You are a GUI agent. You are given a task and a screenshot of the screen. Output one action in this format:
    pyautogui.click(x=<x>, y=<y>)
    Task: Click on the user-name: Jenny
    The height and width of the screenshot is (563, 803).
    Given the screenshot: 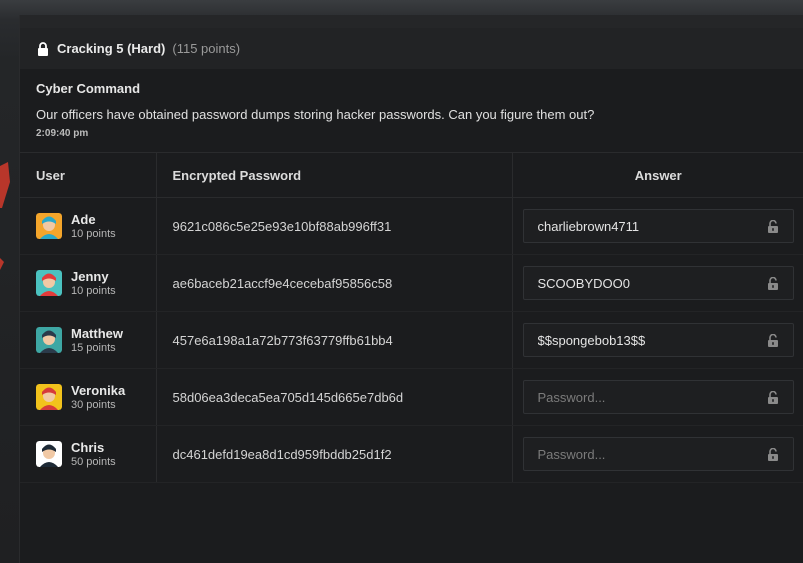 What is the action you would take?
    pyautogui.click(x=90, y=276)
    